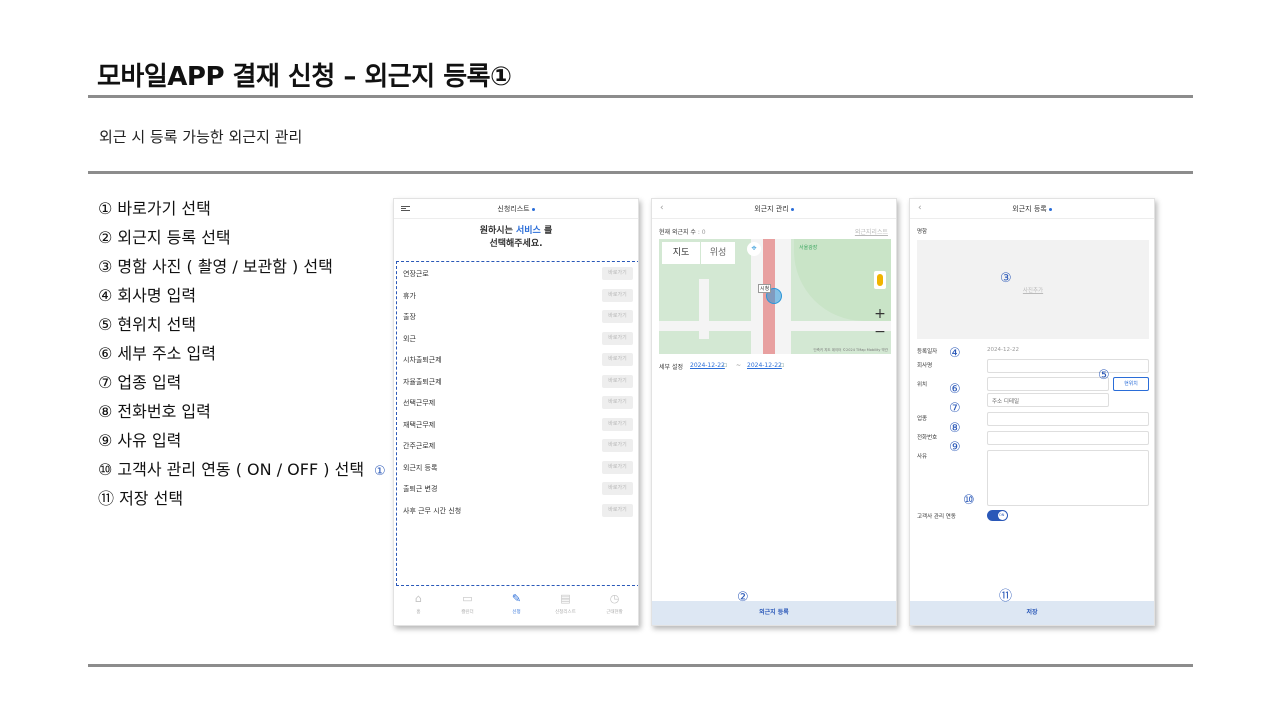 Image resolution: width=1280 pixels, height=720 pixels. I want to click on tab-home: ⌂ 홈, so click(418, 602).